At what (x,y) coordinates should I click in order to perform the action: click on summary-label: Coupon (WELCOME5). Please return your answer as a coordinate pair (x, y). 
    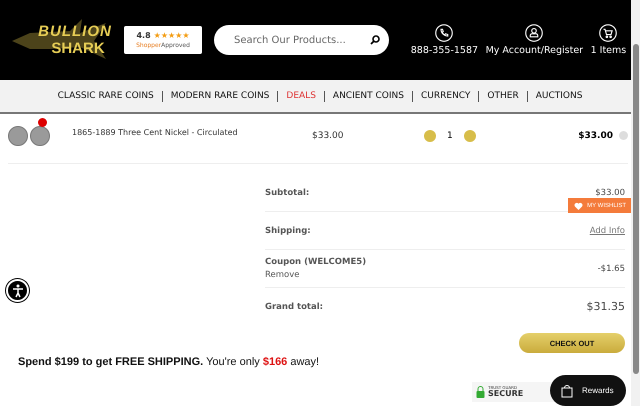
    Looking at the image, I should click on (315, 262).